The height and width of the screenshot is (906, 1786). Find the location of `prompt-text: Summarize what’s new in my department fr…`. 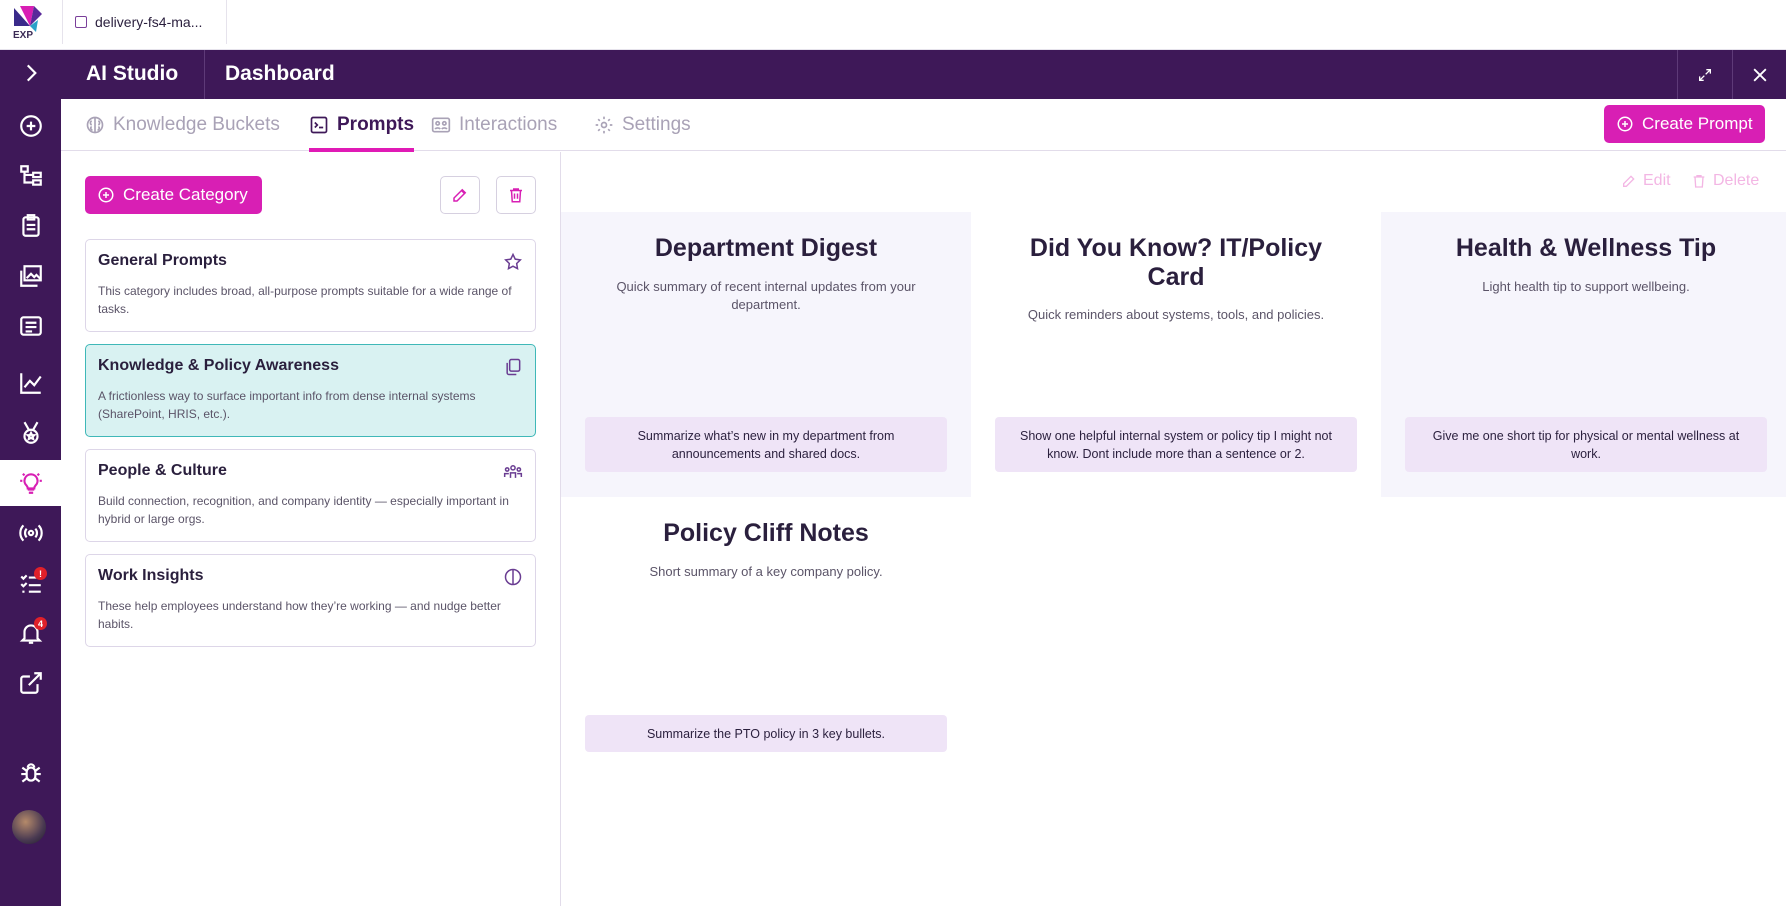

prompt-text: Summarize what’s new in my department fr… is located at coordinates (766, 444).